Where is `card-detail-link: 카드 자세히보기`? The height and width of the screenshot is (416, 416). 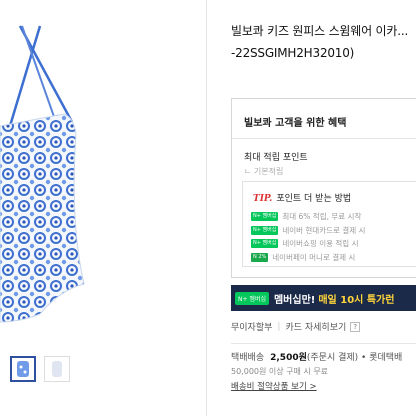
card-detail-link: 카드 자세히보기 is located at coordinates (315, 326).